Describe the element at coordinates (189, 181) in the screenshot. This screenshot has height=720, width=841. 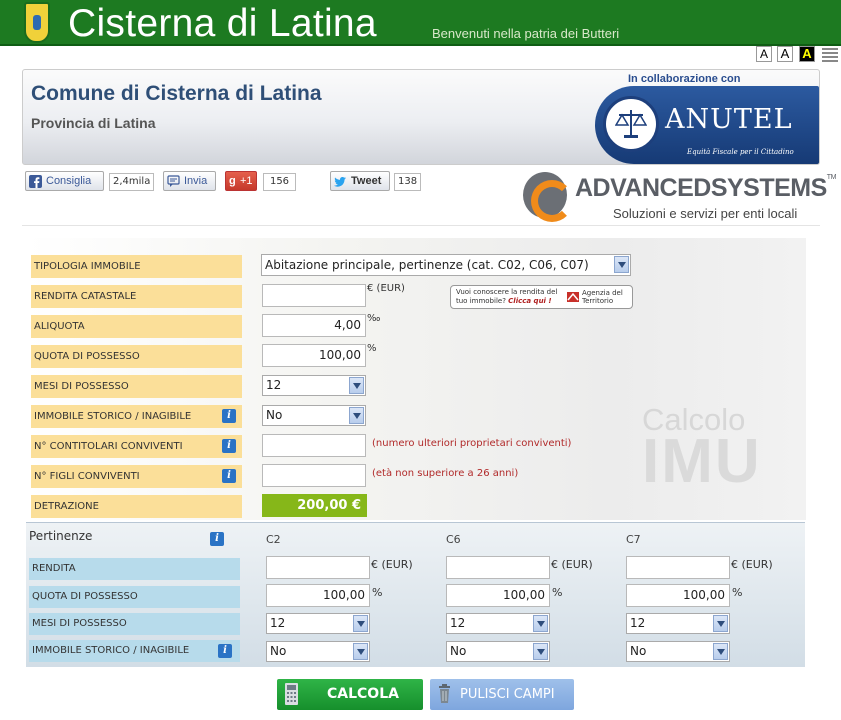
I see `share-send-button: Invia` at that location.